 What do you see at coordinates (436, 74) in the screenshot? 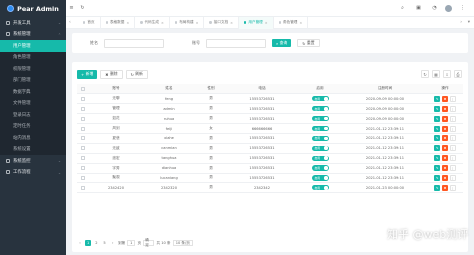
I see `columns-icon: ▦` at bounding box center [436, 74].